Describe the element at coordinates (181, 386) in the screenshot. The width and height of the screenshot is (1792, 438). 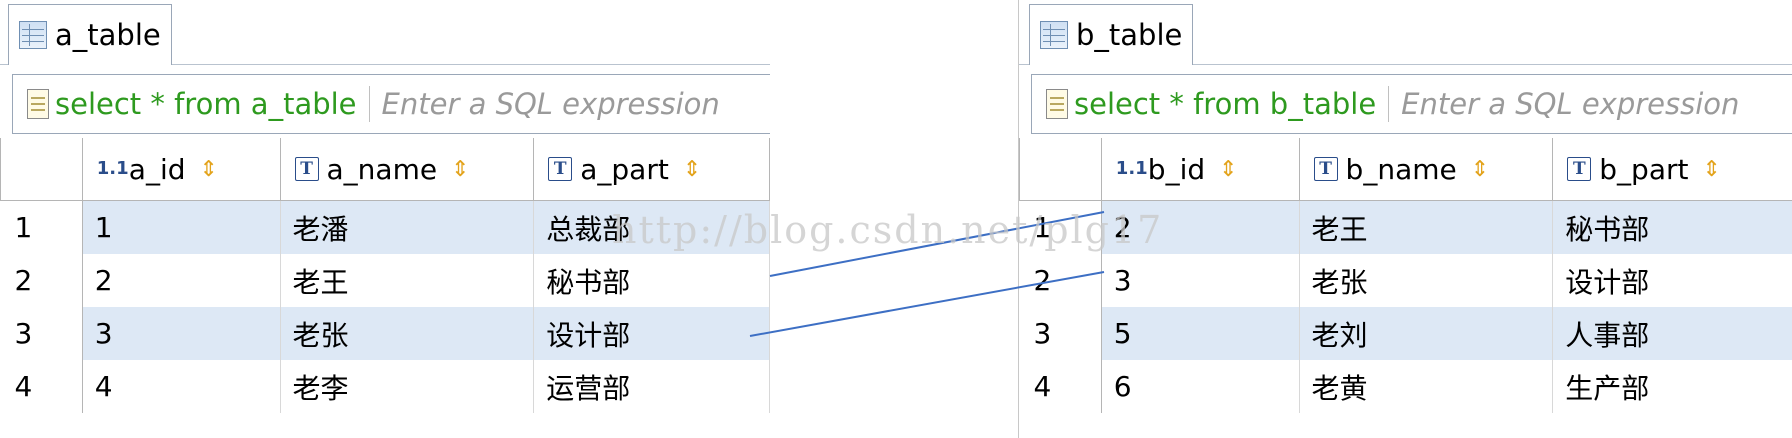
I see `cell-a-id: 4` at that location.